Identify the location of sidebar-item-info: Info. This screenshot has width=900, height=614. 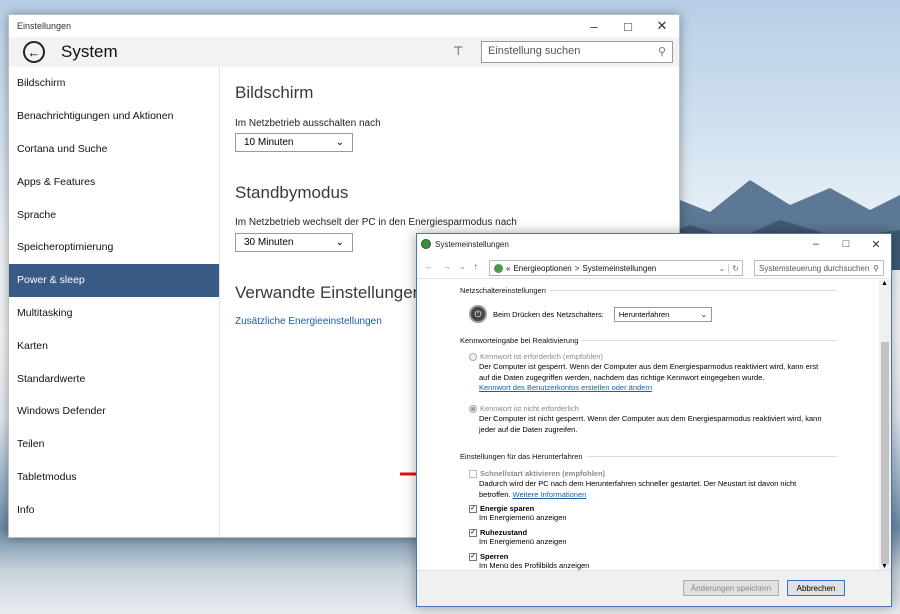
(114, 509).